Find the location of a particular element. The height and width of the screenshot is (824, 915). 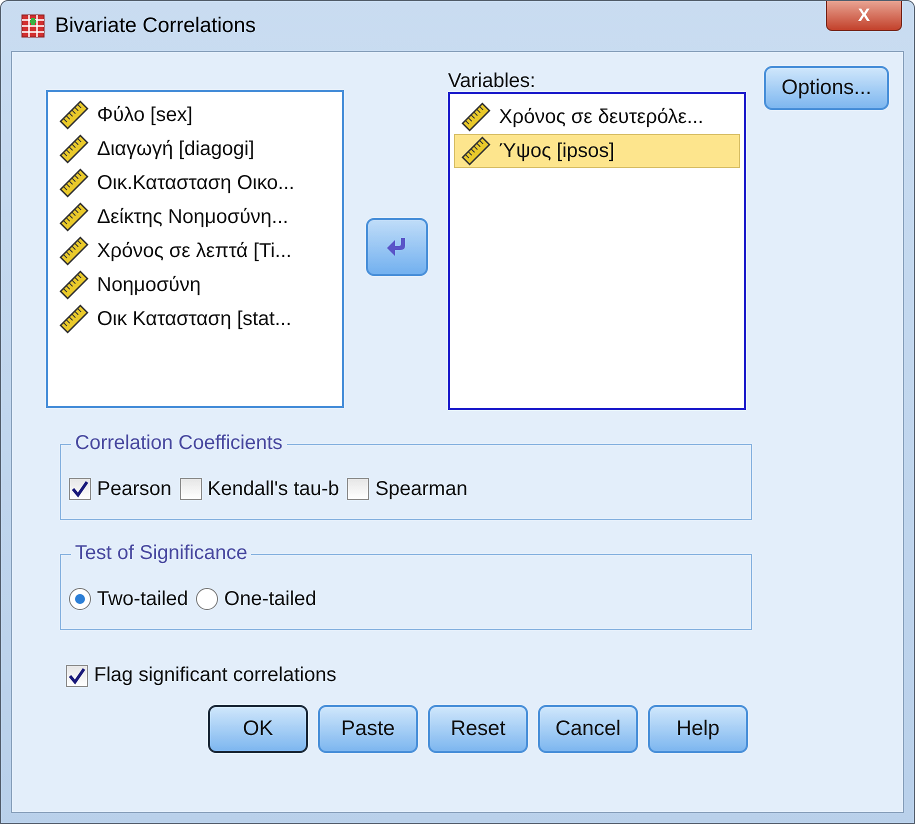

dialog-button: Cancel is located at coordinates (588, 729).